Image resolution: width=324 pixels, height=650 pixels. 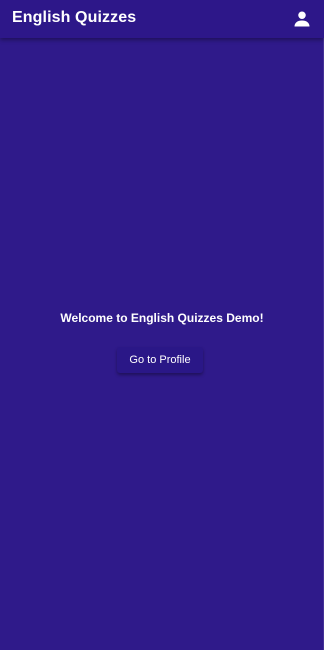 I want to click on person-icon, so click(x=302, y=19).